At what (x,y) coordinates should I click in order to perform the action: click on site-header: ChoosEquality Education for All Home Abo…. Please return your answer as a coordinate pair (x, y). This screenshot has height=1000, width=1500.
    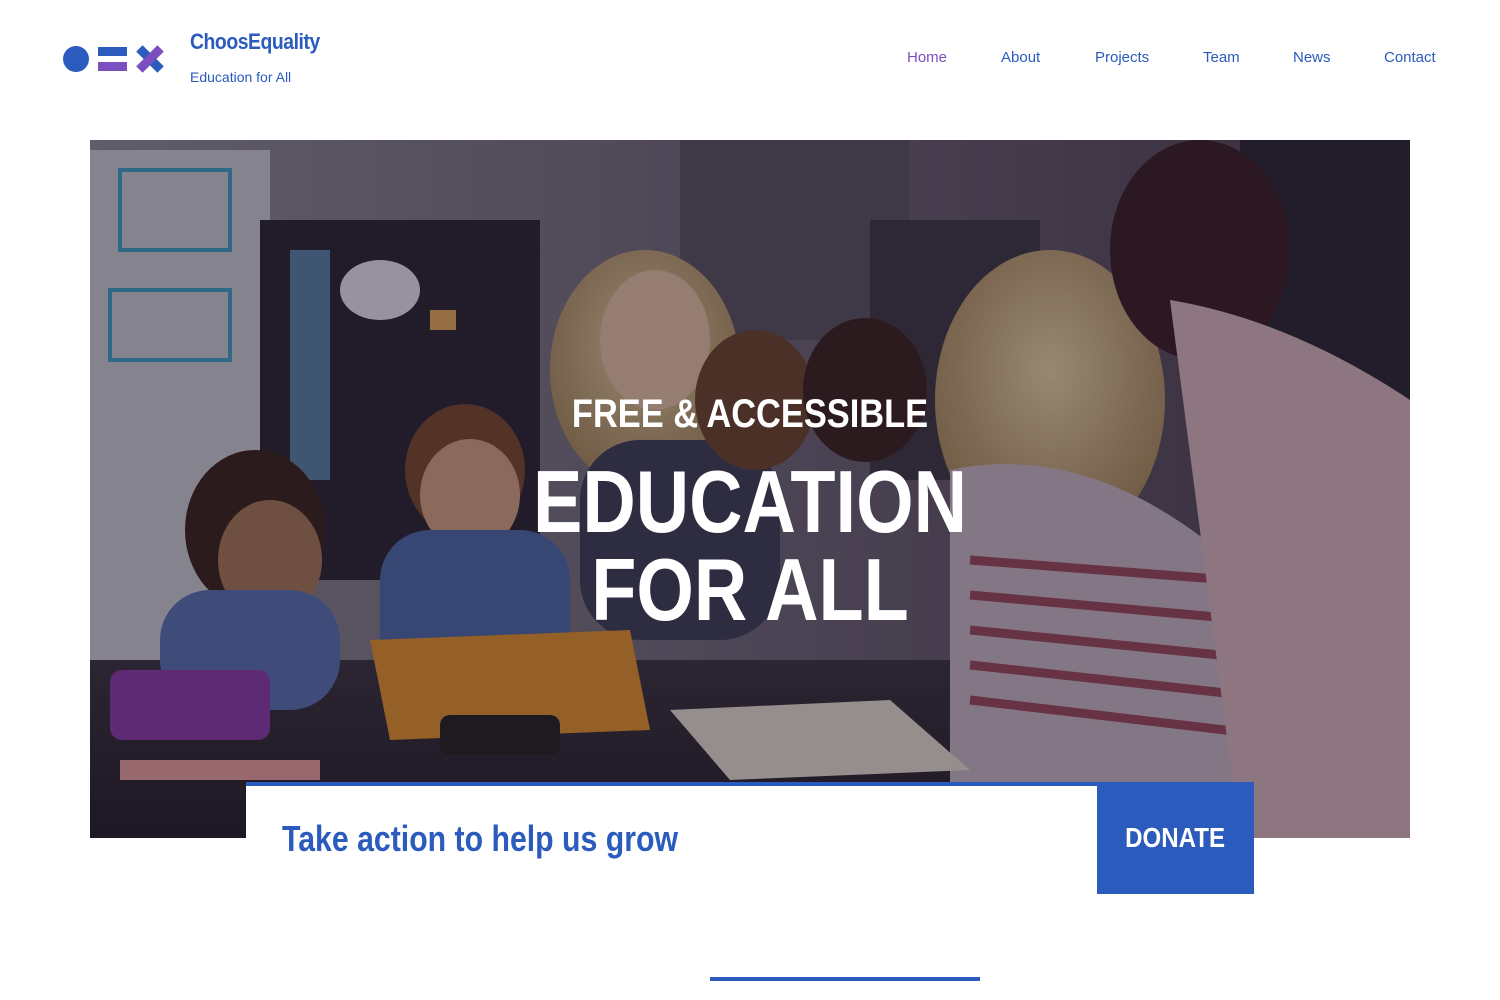
    Looking at the image, I should click on (750, 60).